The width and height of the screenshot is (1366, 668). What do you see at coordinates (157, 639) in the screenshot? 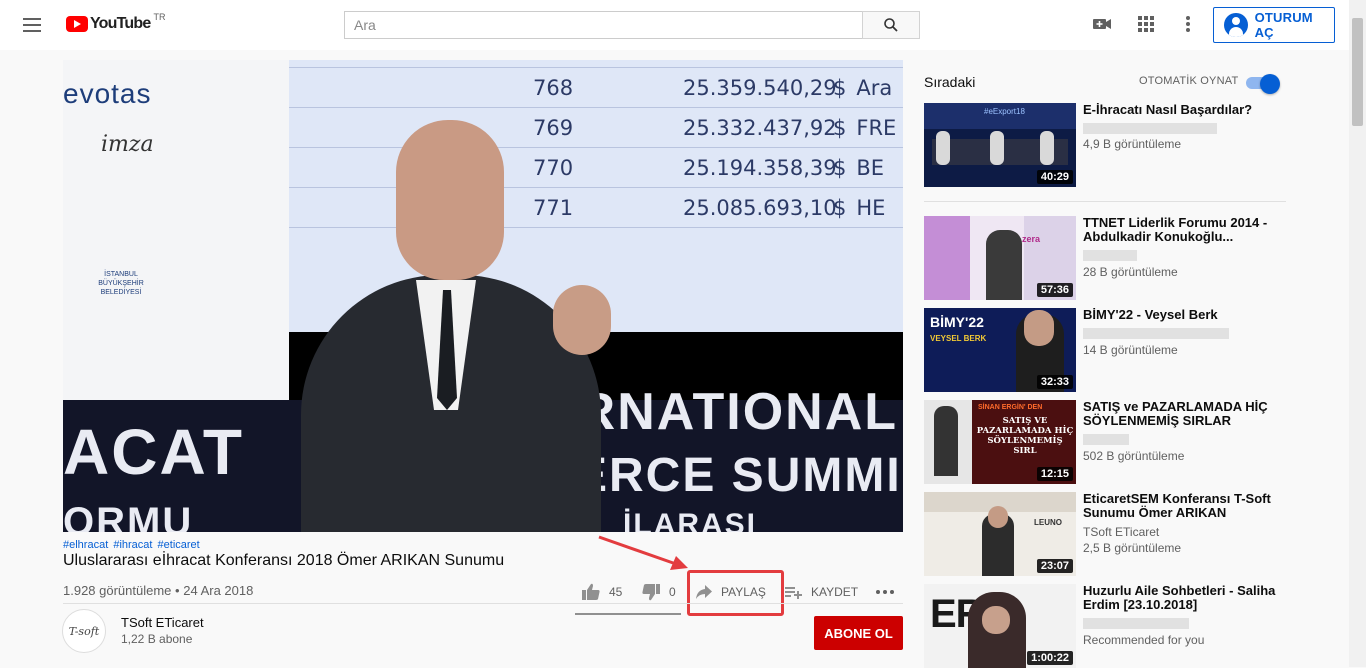
I see `subscriber-count: 1,22 B abone` at bounding box center [157, 639].